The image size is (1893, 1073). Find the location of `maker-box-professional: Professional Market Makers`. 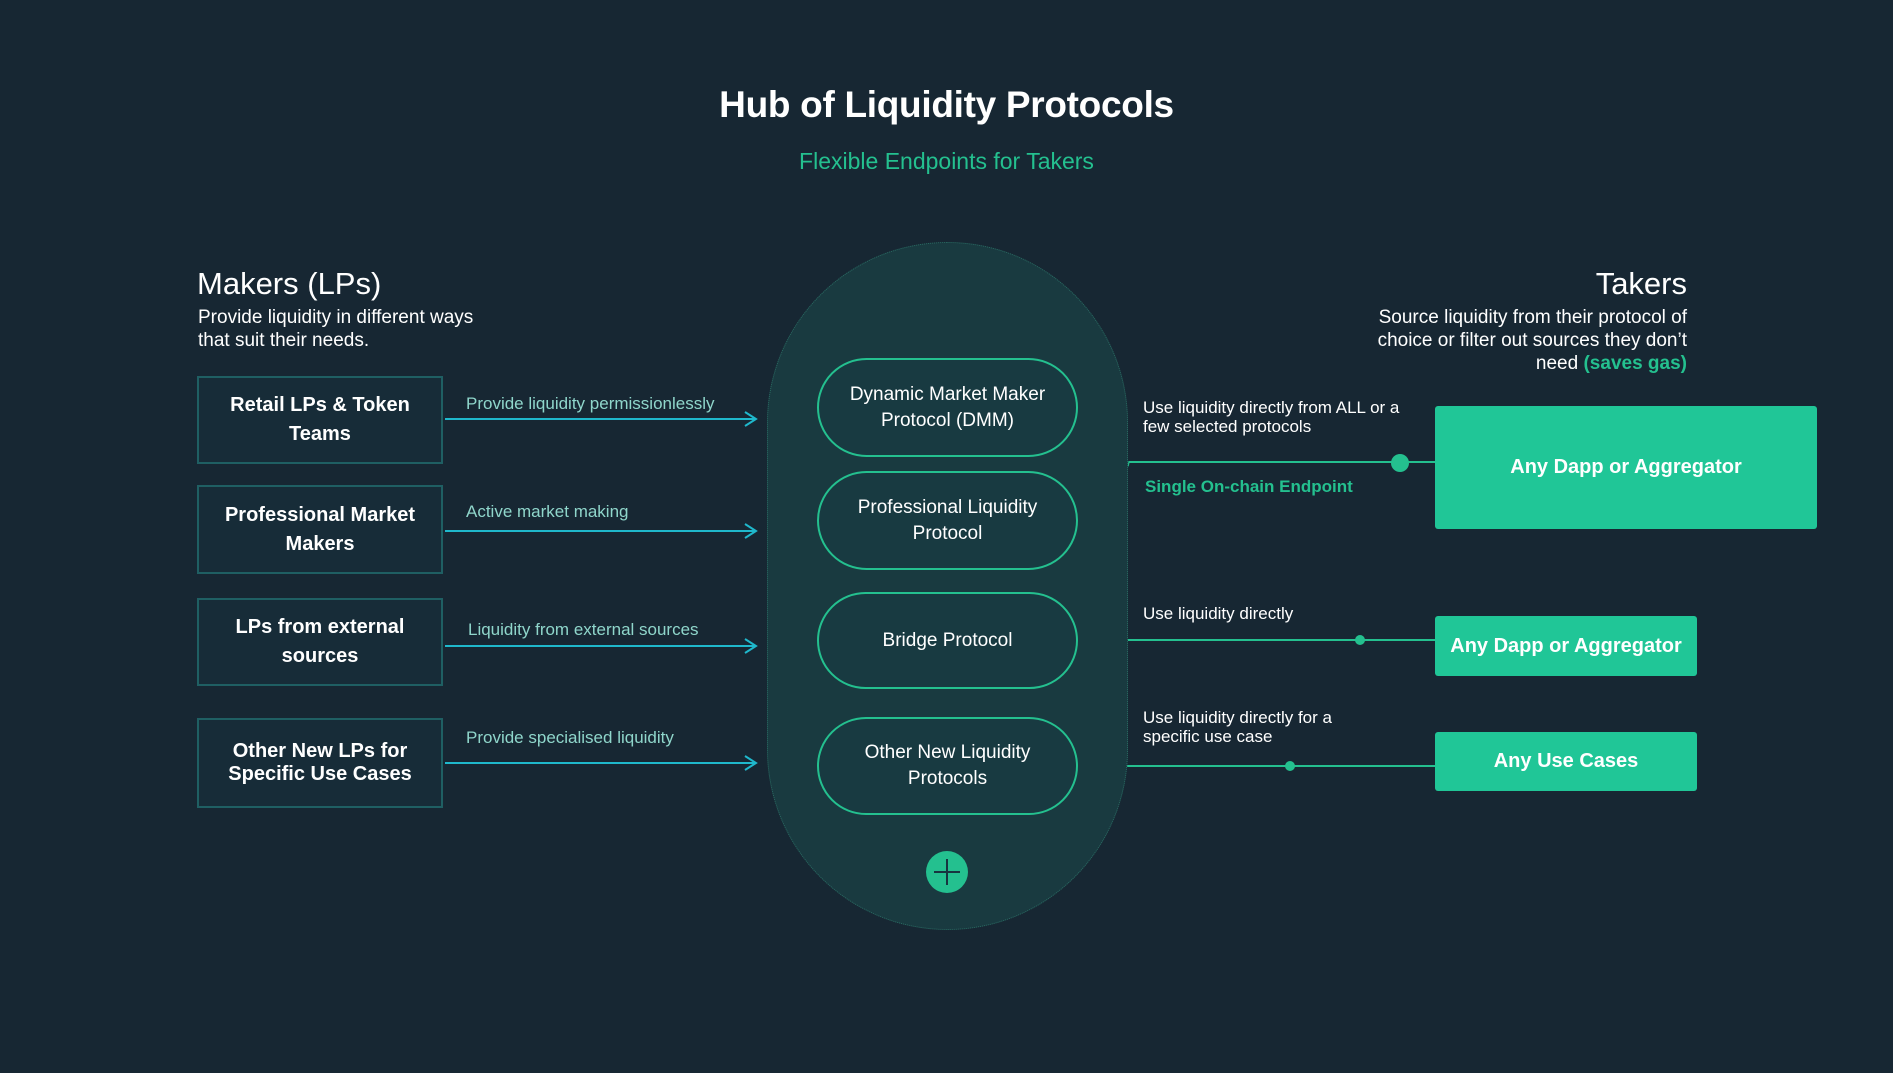

maker-box-professional: Professional Market Makers is located at coordinates (320, 529).